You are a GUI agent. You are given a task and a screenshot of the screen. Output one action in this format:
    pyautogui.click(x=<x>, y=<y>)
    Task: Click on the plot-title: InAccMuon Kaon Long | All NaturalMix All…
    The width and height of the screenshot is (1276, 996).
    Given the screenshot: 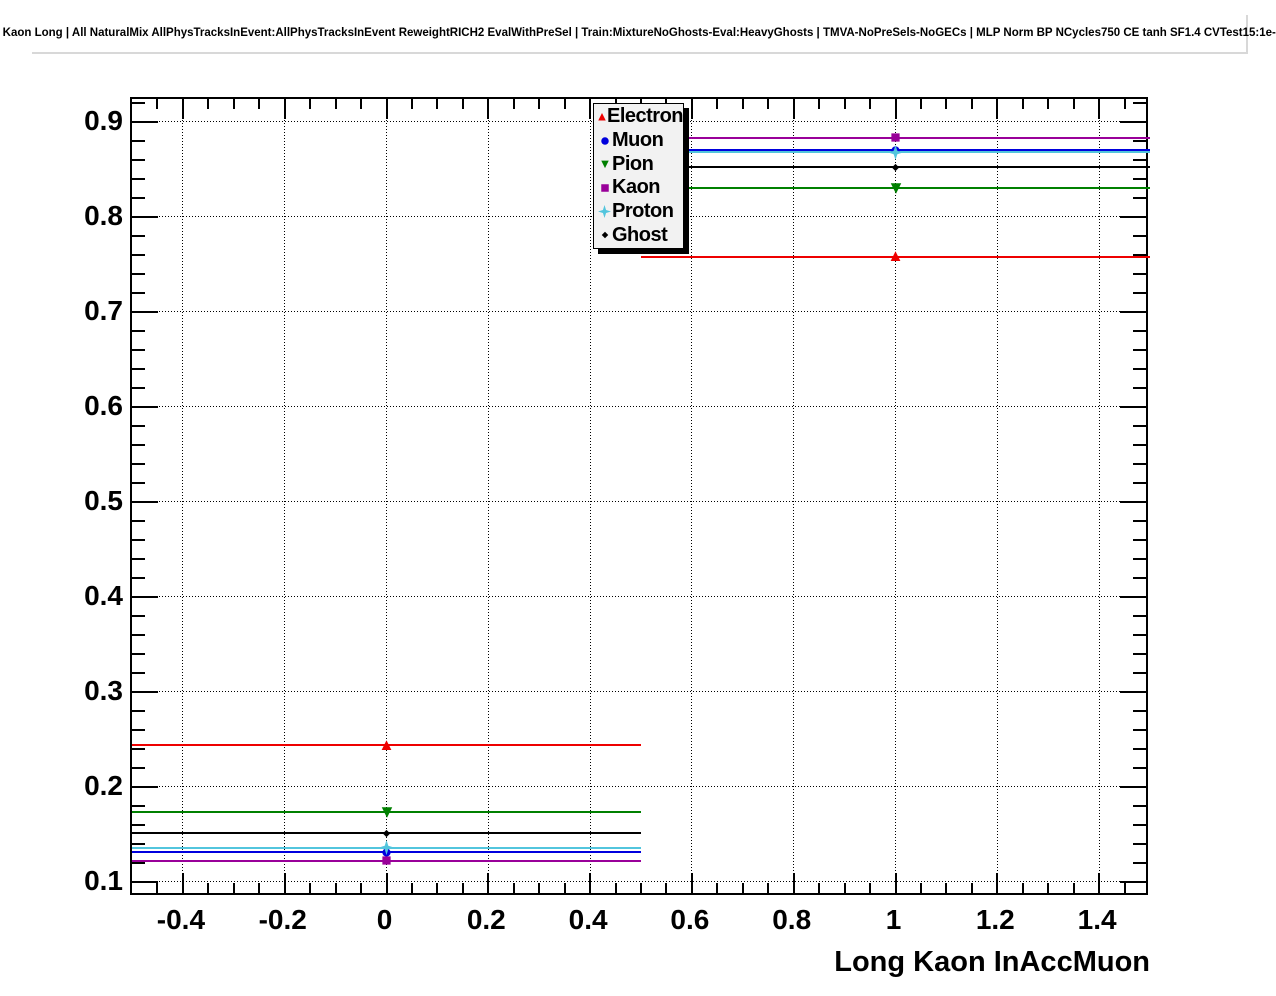 What is the action you would take?
    pyautogui.click(x=638, y=32)
    